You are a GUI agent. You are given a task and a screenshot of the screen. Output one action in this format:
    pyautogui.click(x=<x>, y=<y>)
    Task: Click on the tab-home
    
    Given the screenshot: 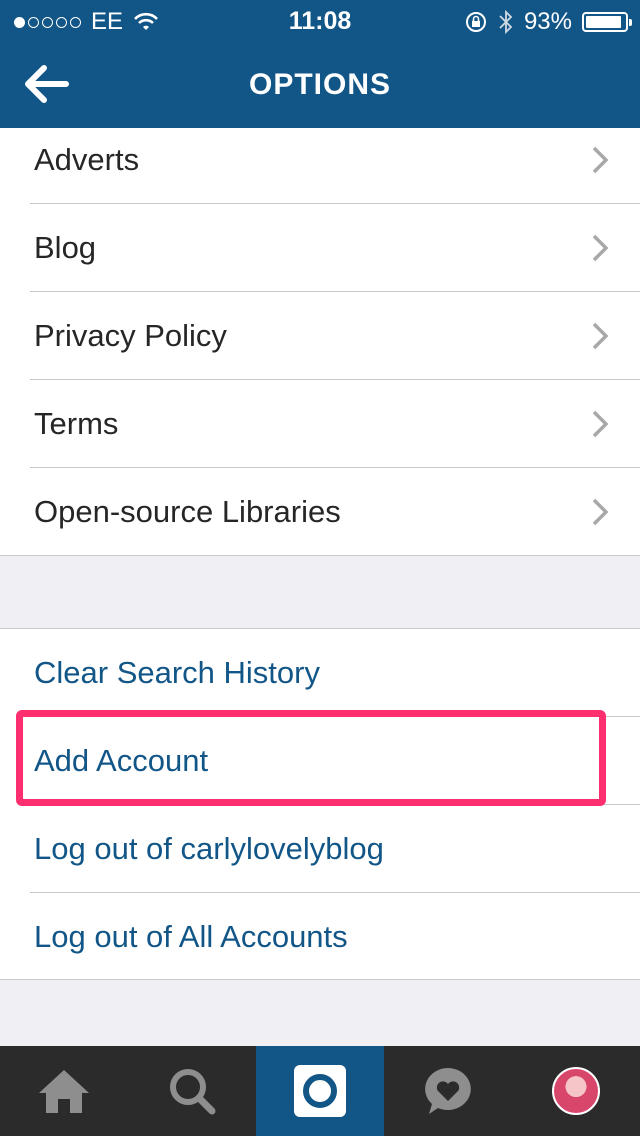 What is the action you would take?
    pyautogui.click(x=64, y=1091)
    